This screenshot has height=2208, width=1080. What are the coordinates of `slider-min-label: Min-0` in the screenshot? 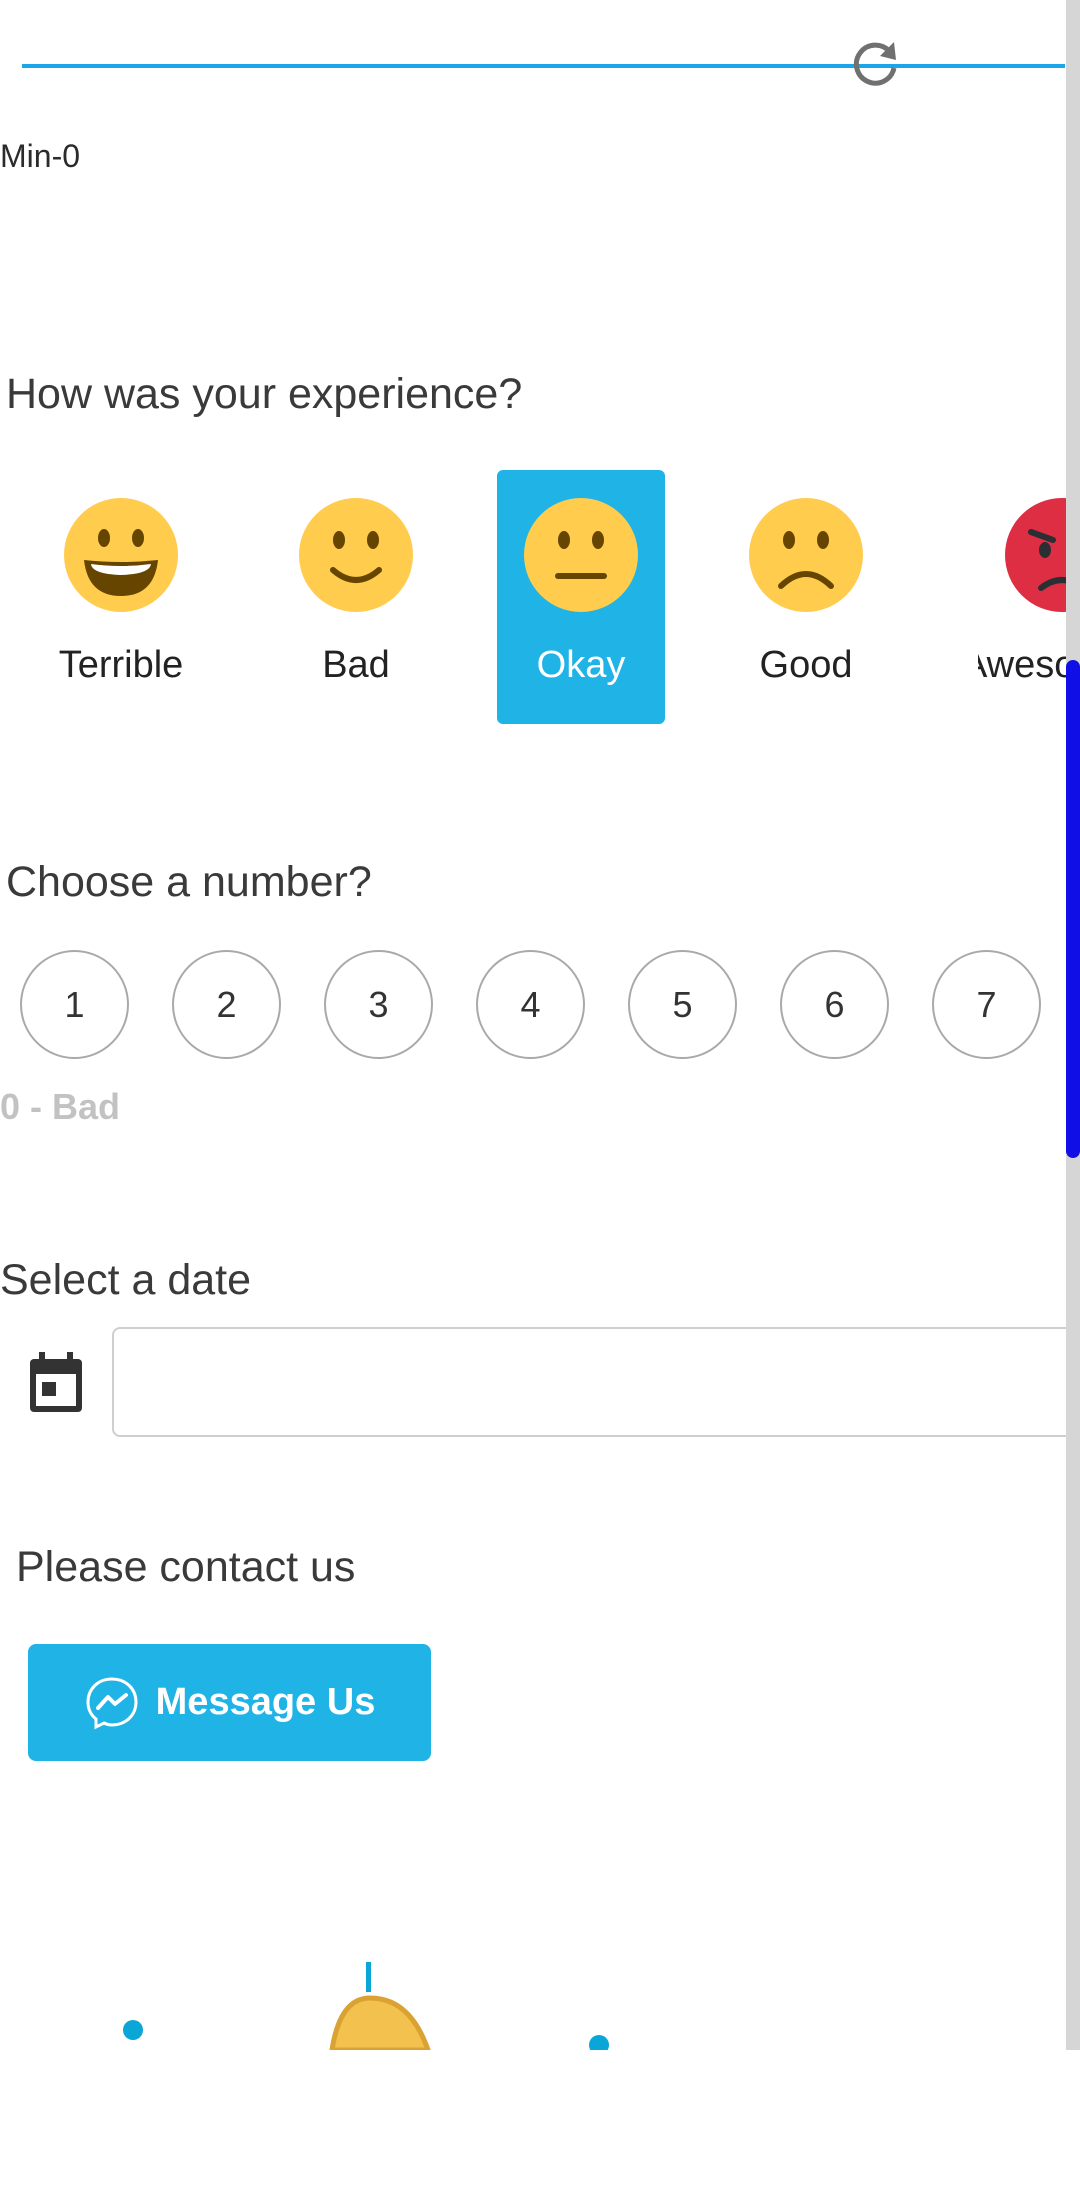 It's located at (40, 156).